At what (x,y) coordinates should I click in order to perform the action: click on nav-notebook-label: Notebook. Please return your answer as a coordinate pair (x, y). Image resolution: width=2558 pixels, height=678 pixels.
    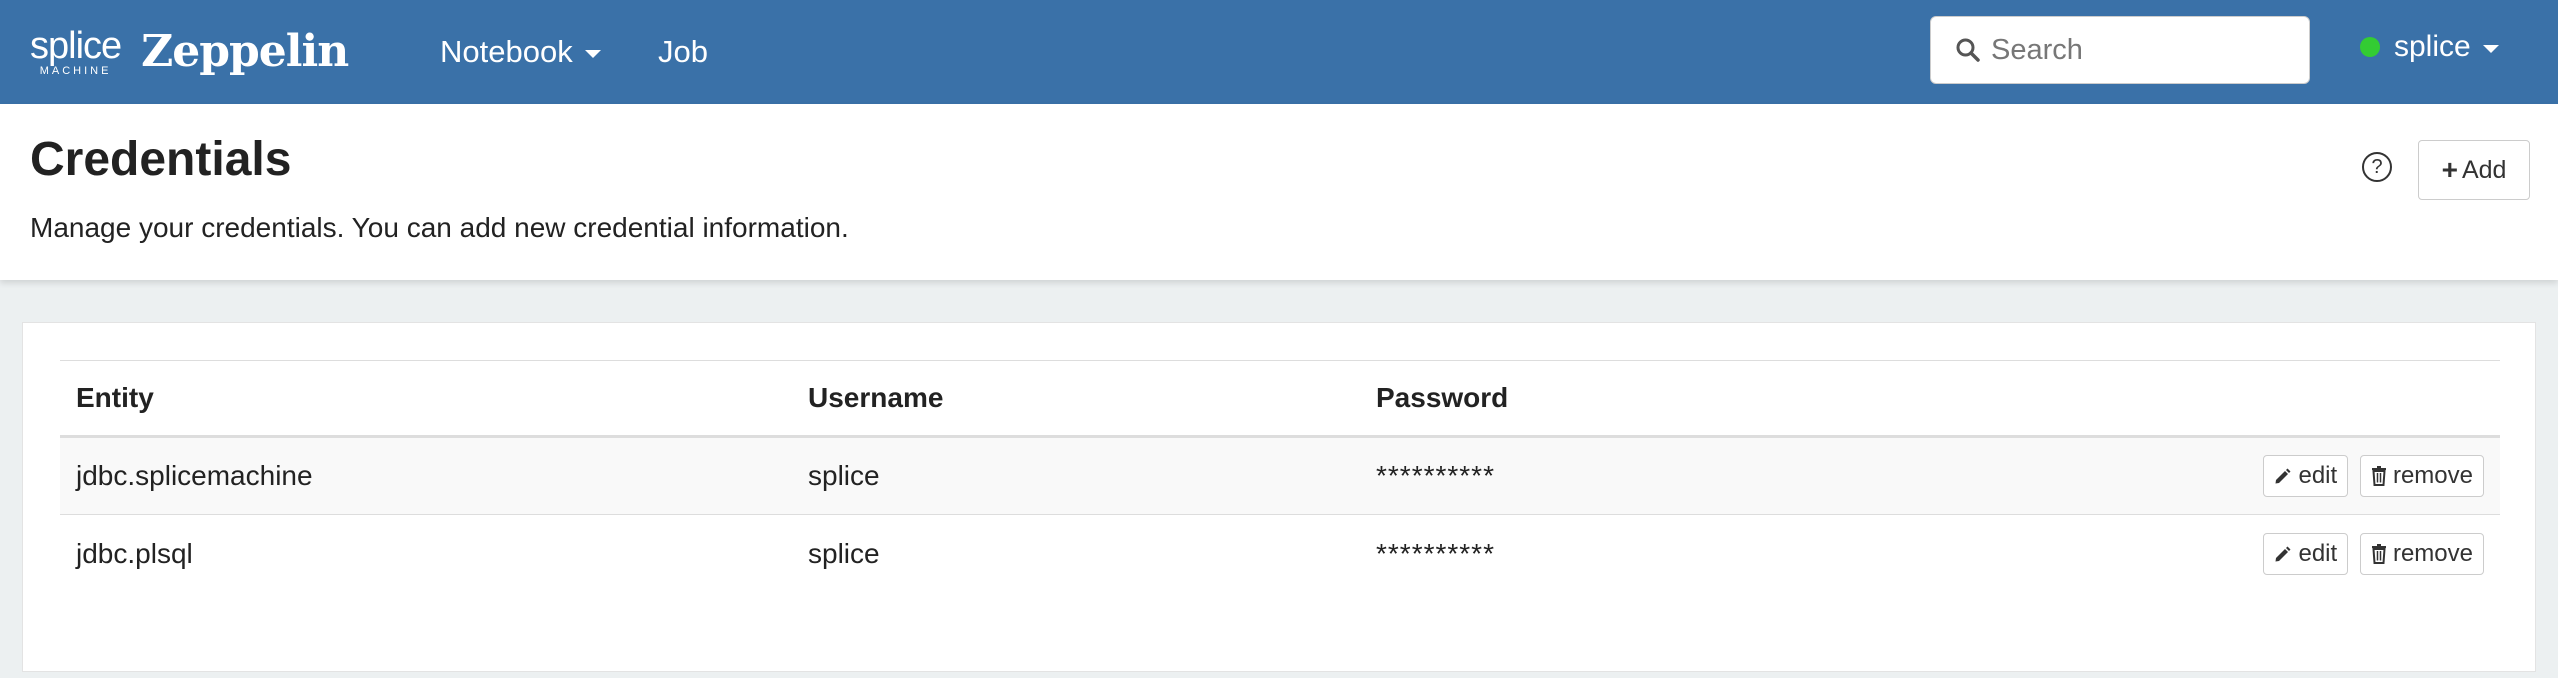
    Looking at the image, I should click on (506, 51).